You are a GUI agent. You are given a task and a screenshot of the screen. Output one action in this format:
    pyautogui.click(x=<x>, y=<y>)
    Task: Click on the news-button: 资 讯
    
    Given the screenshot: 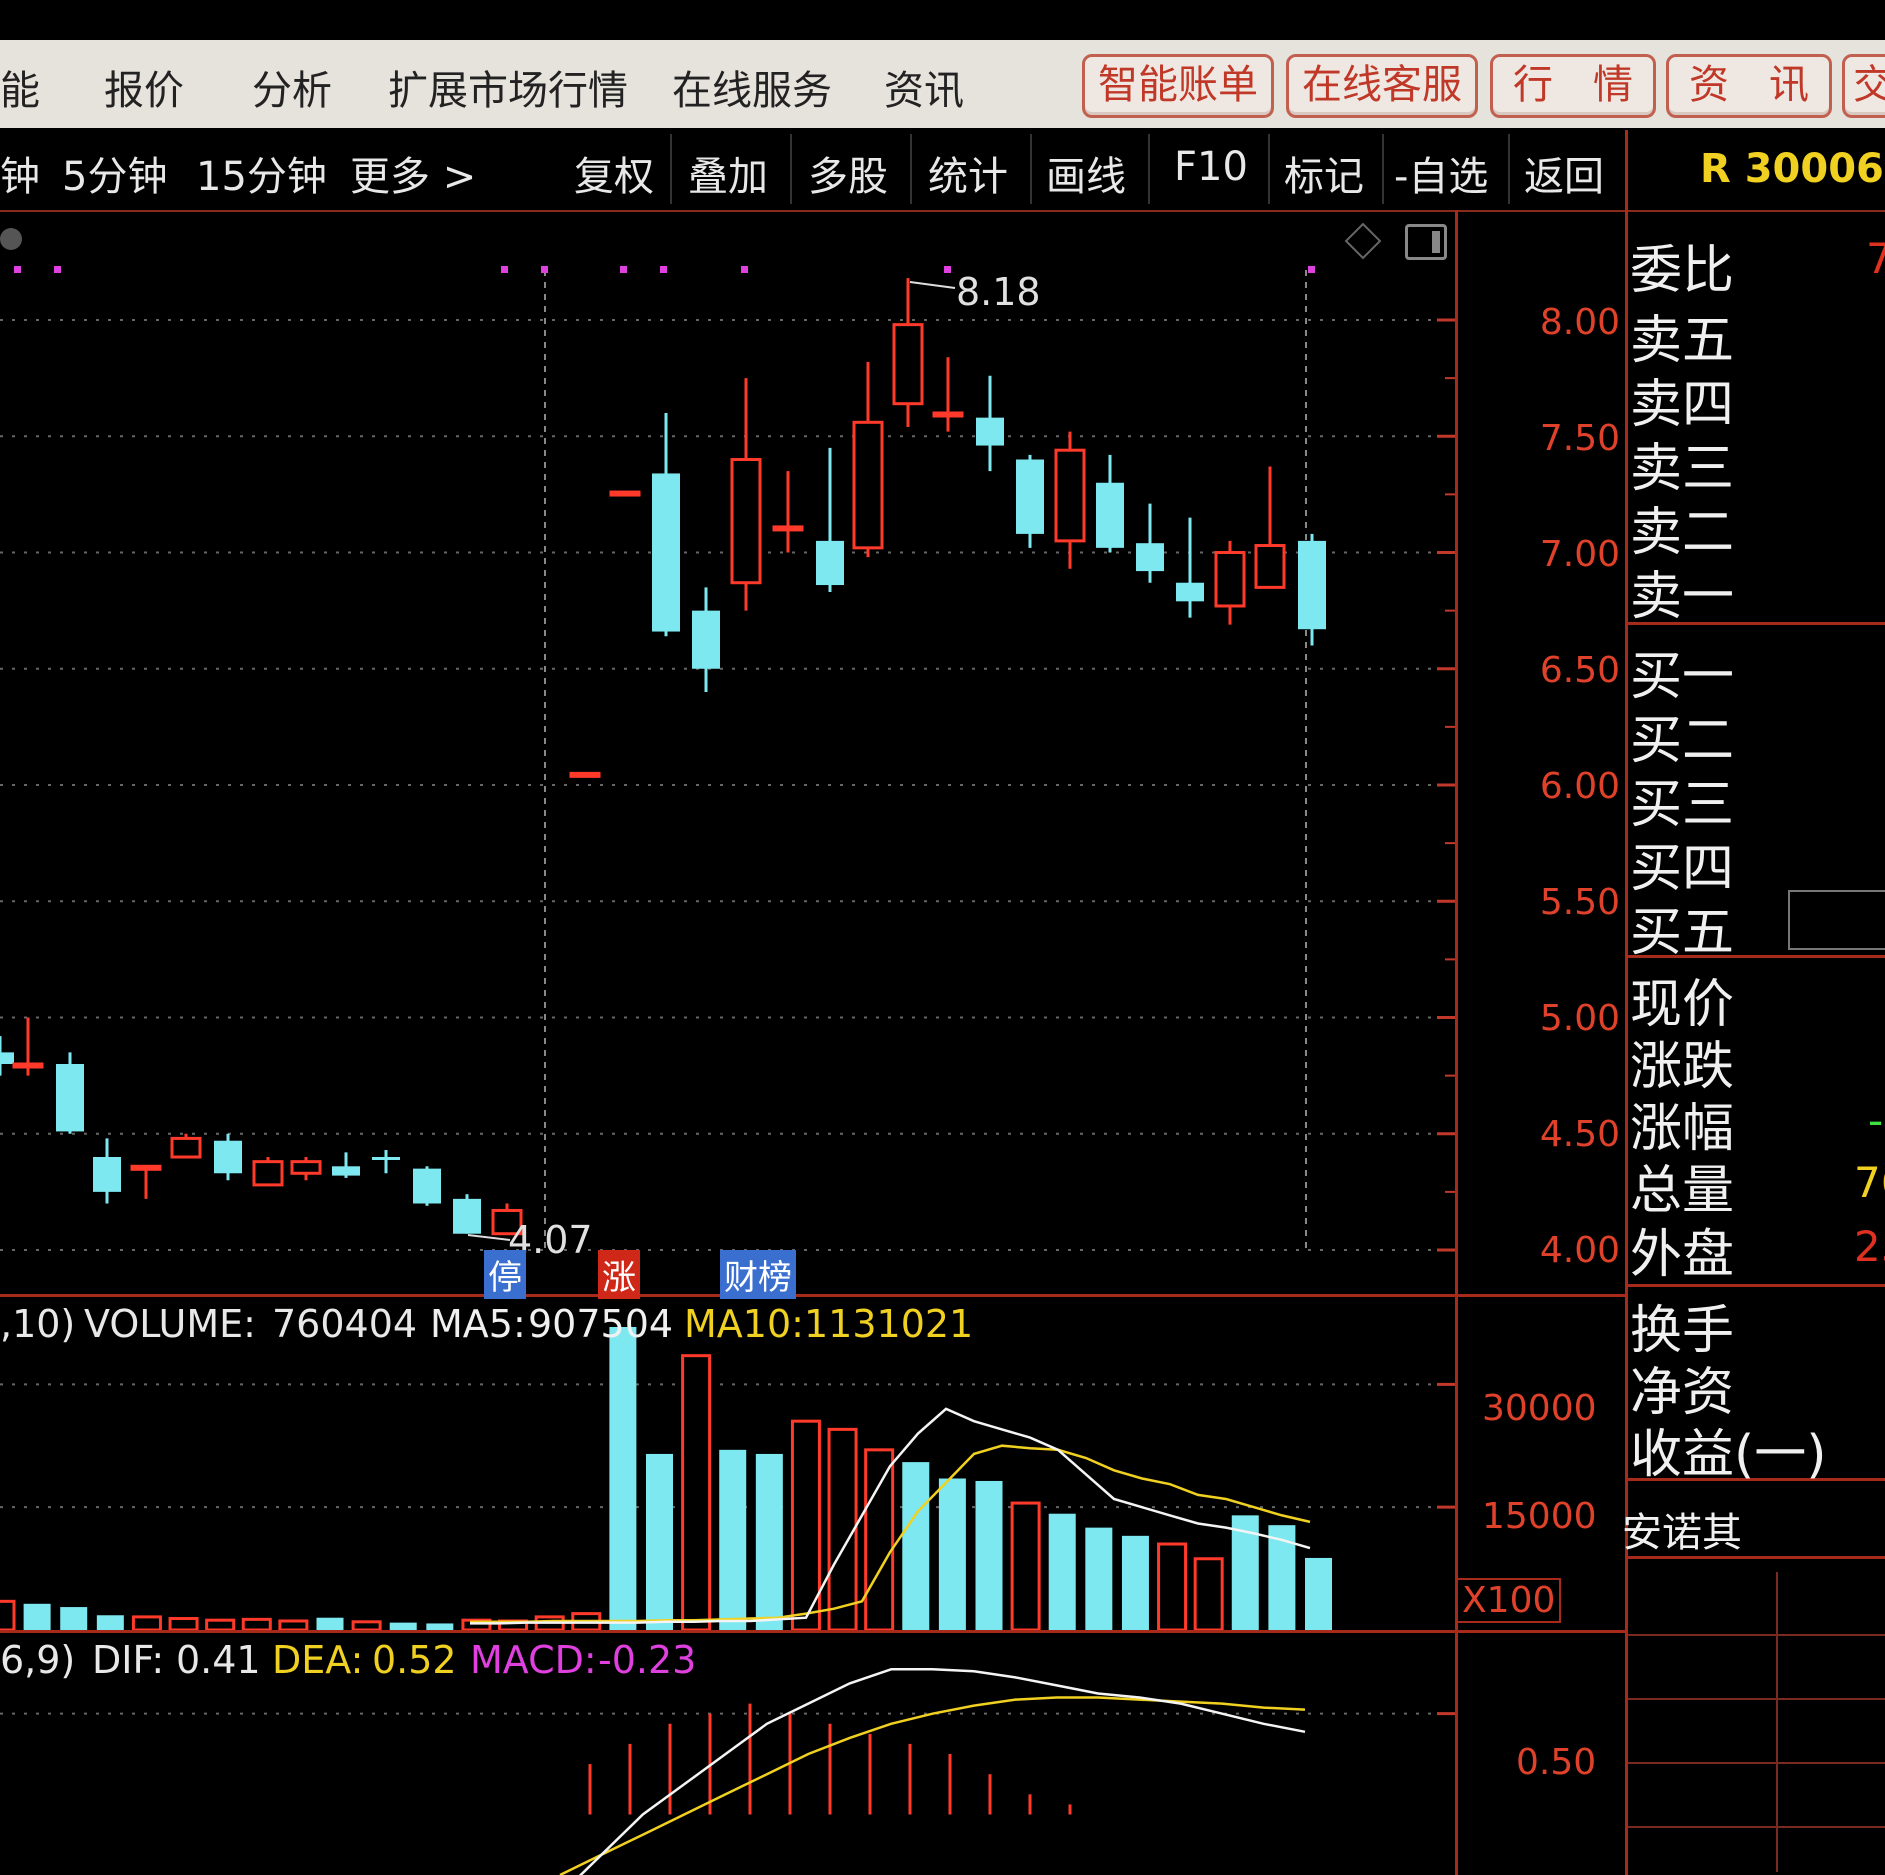 What is the action you would take?
    pyautogui.click(x=1749, y=86)
    